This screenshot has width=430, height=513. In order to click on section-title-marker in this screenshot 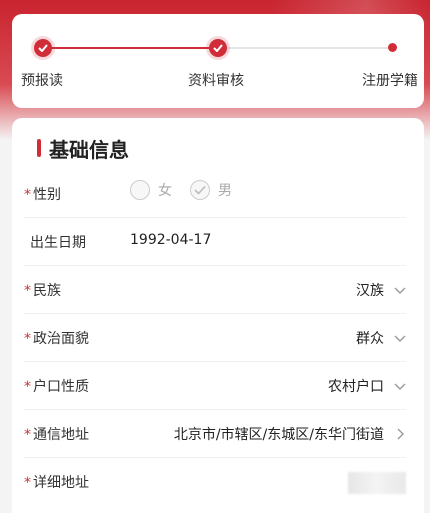, I will do `click(39, 148)`.